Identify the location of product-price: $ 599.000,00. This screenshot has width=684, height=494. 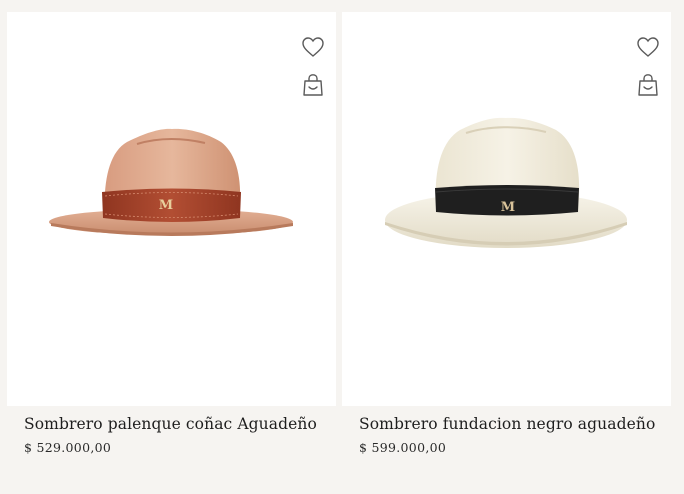
(403, 447).